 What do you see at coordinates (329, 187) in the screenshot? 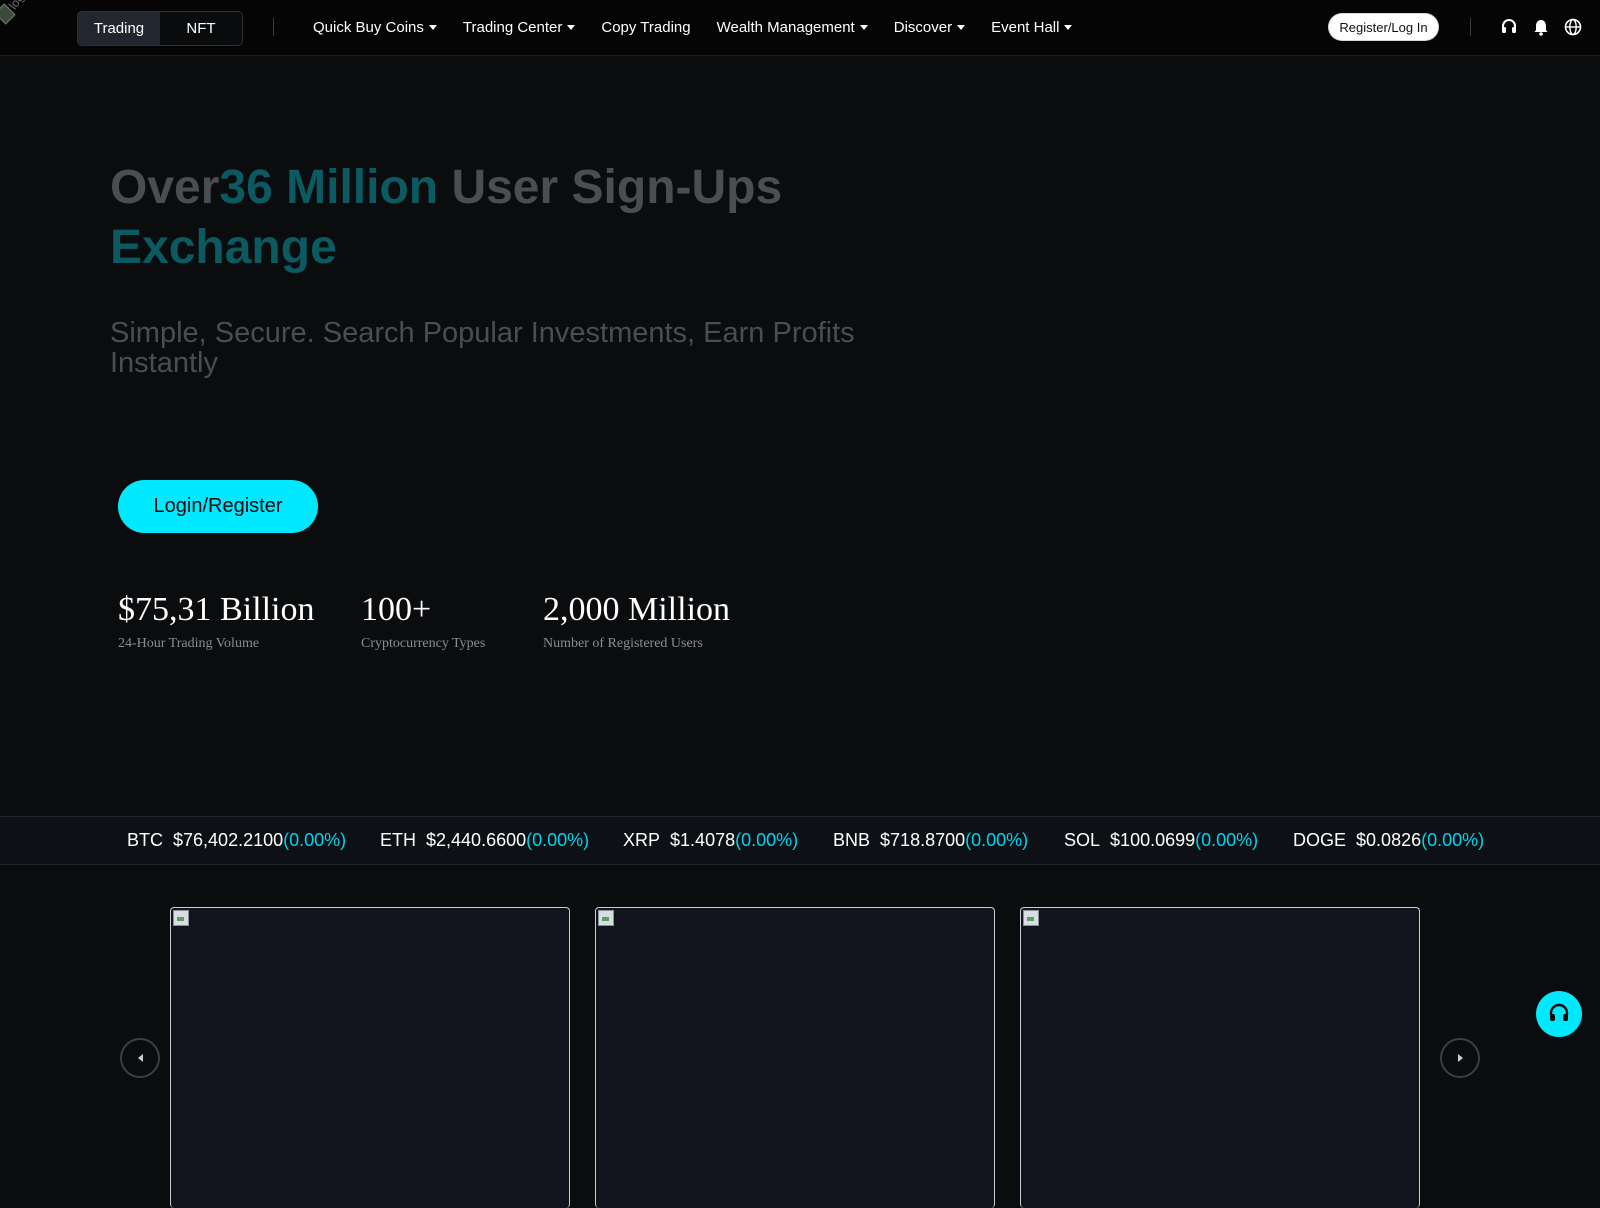
I see `hero-title-highlight: 36 Million` at bounding box center [329, 187].